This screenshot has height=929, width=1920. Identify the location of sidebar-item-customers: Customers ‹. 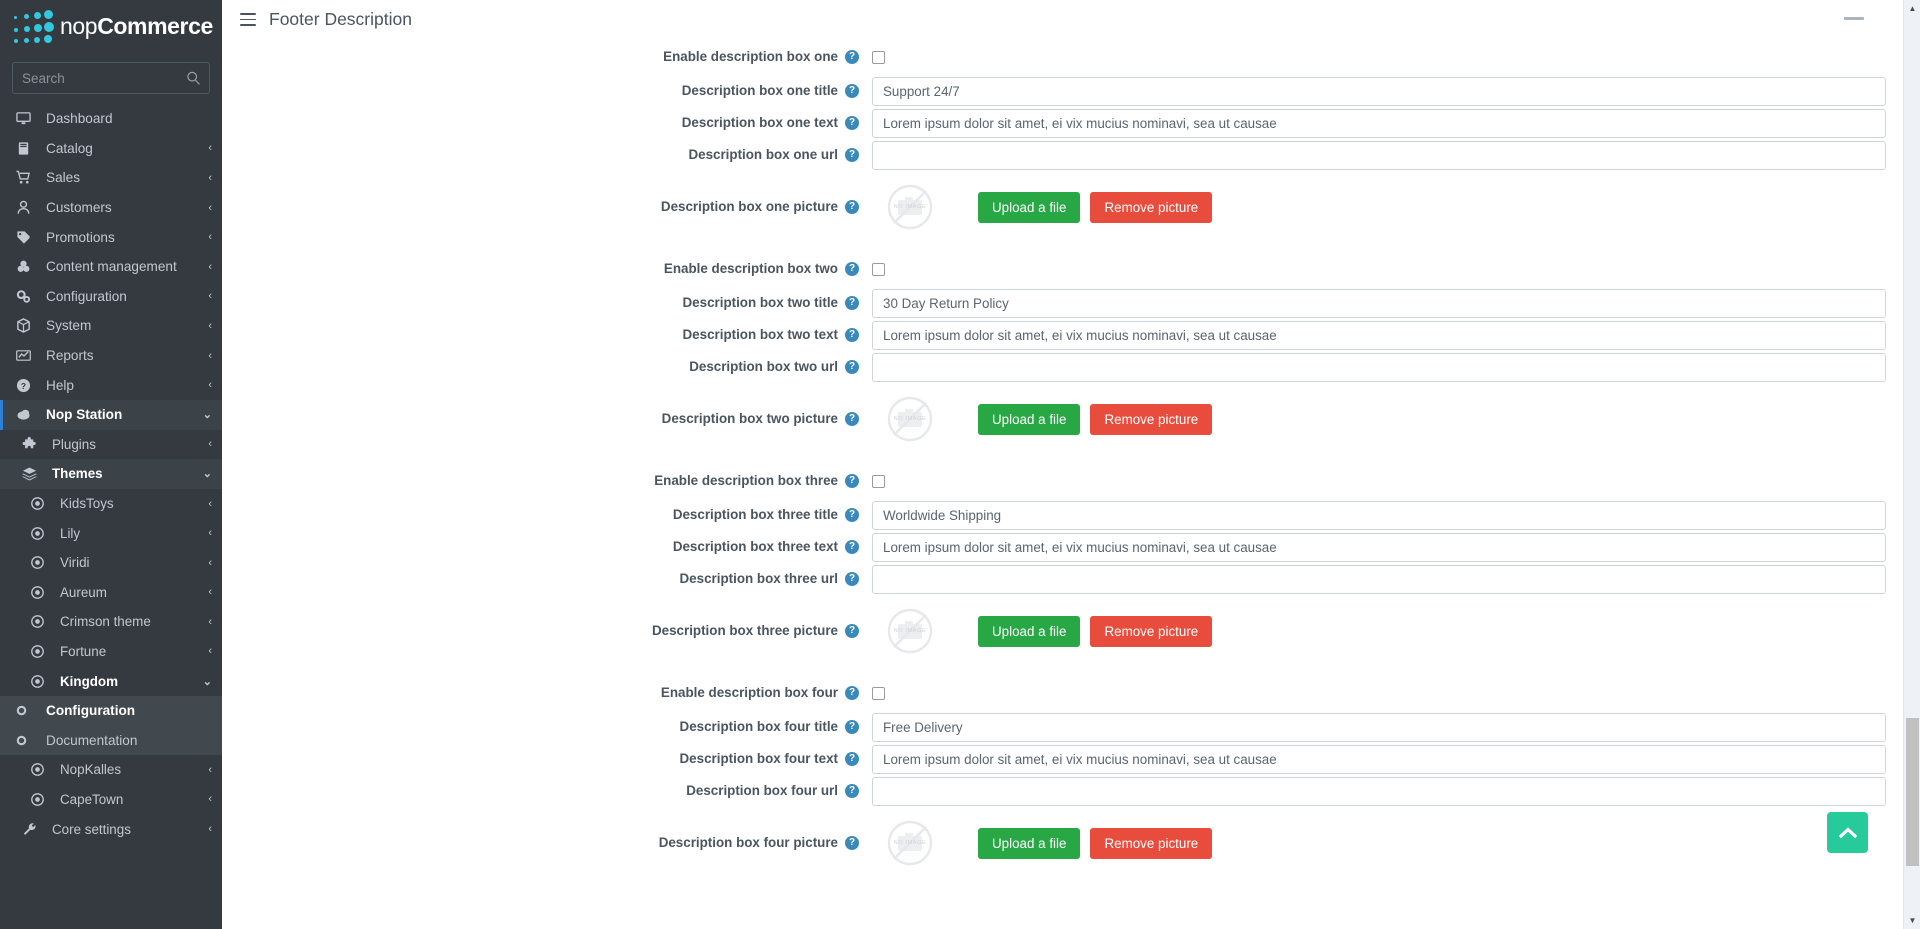
(111, 208).